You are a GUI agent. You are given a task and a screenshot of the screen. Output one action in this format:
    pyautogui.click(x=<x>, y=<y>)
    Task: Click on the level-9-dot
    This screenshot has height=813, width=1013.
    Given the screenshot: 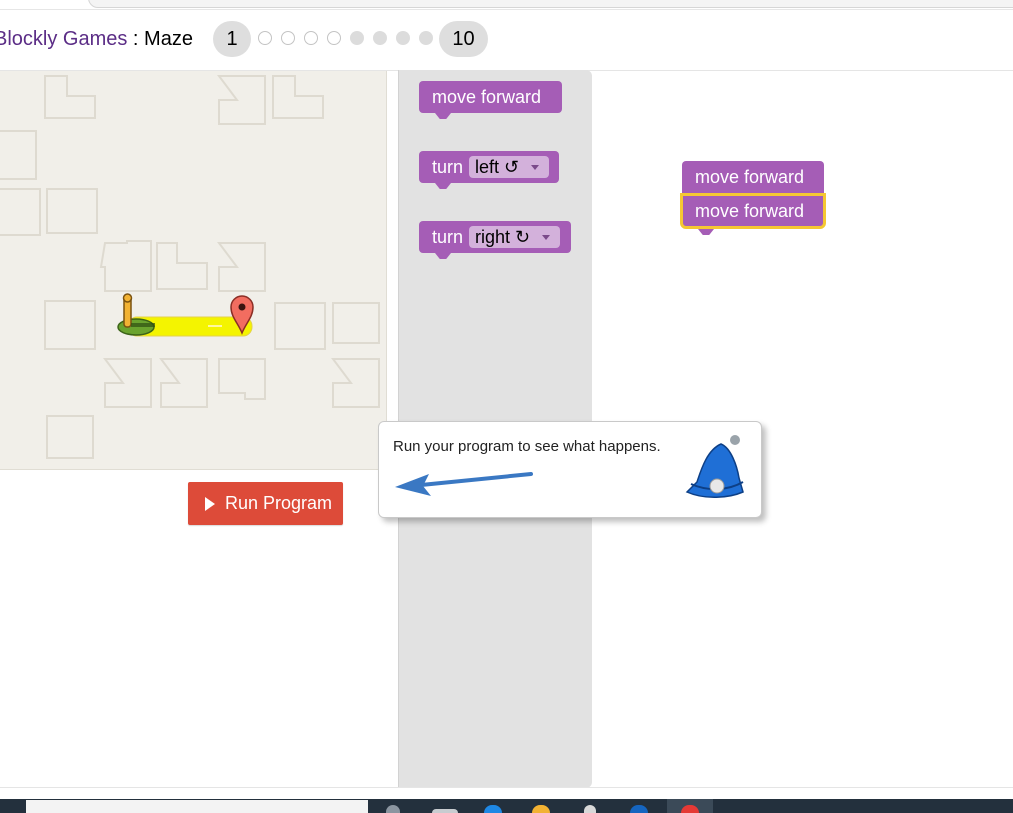 What is the action you would take?
    pyautogui.click(x=426, y=38)
    